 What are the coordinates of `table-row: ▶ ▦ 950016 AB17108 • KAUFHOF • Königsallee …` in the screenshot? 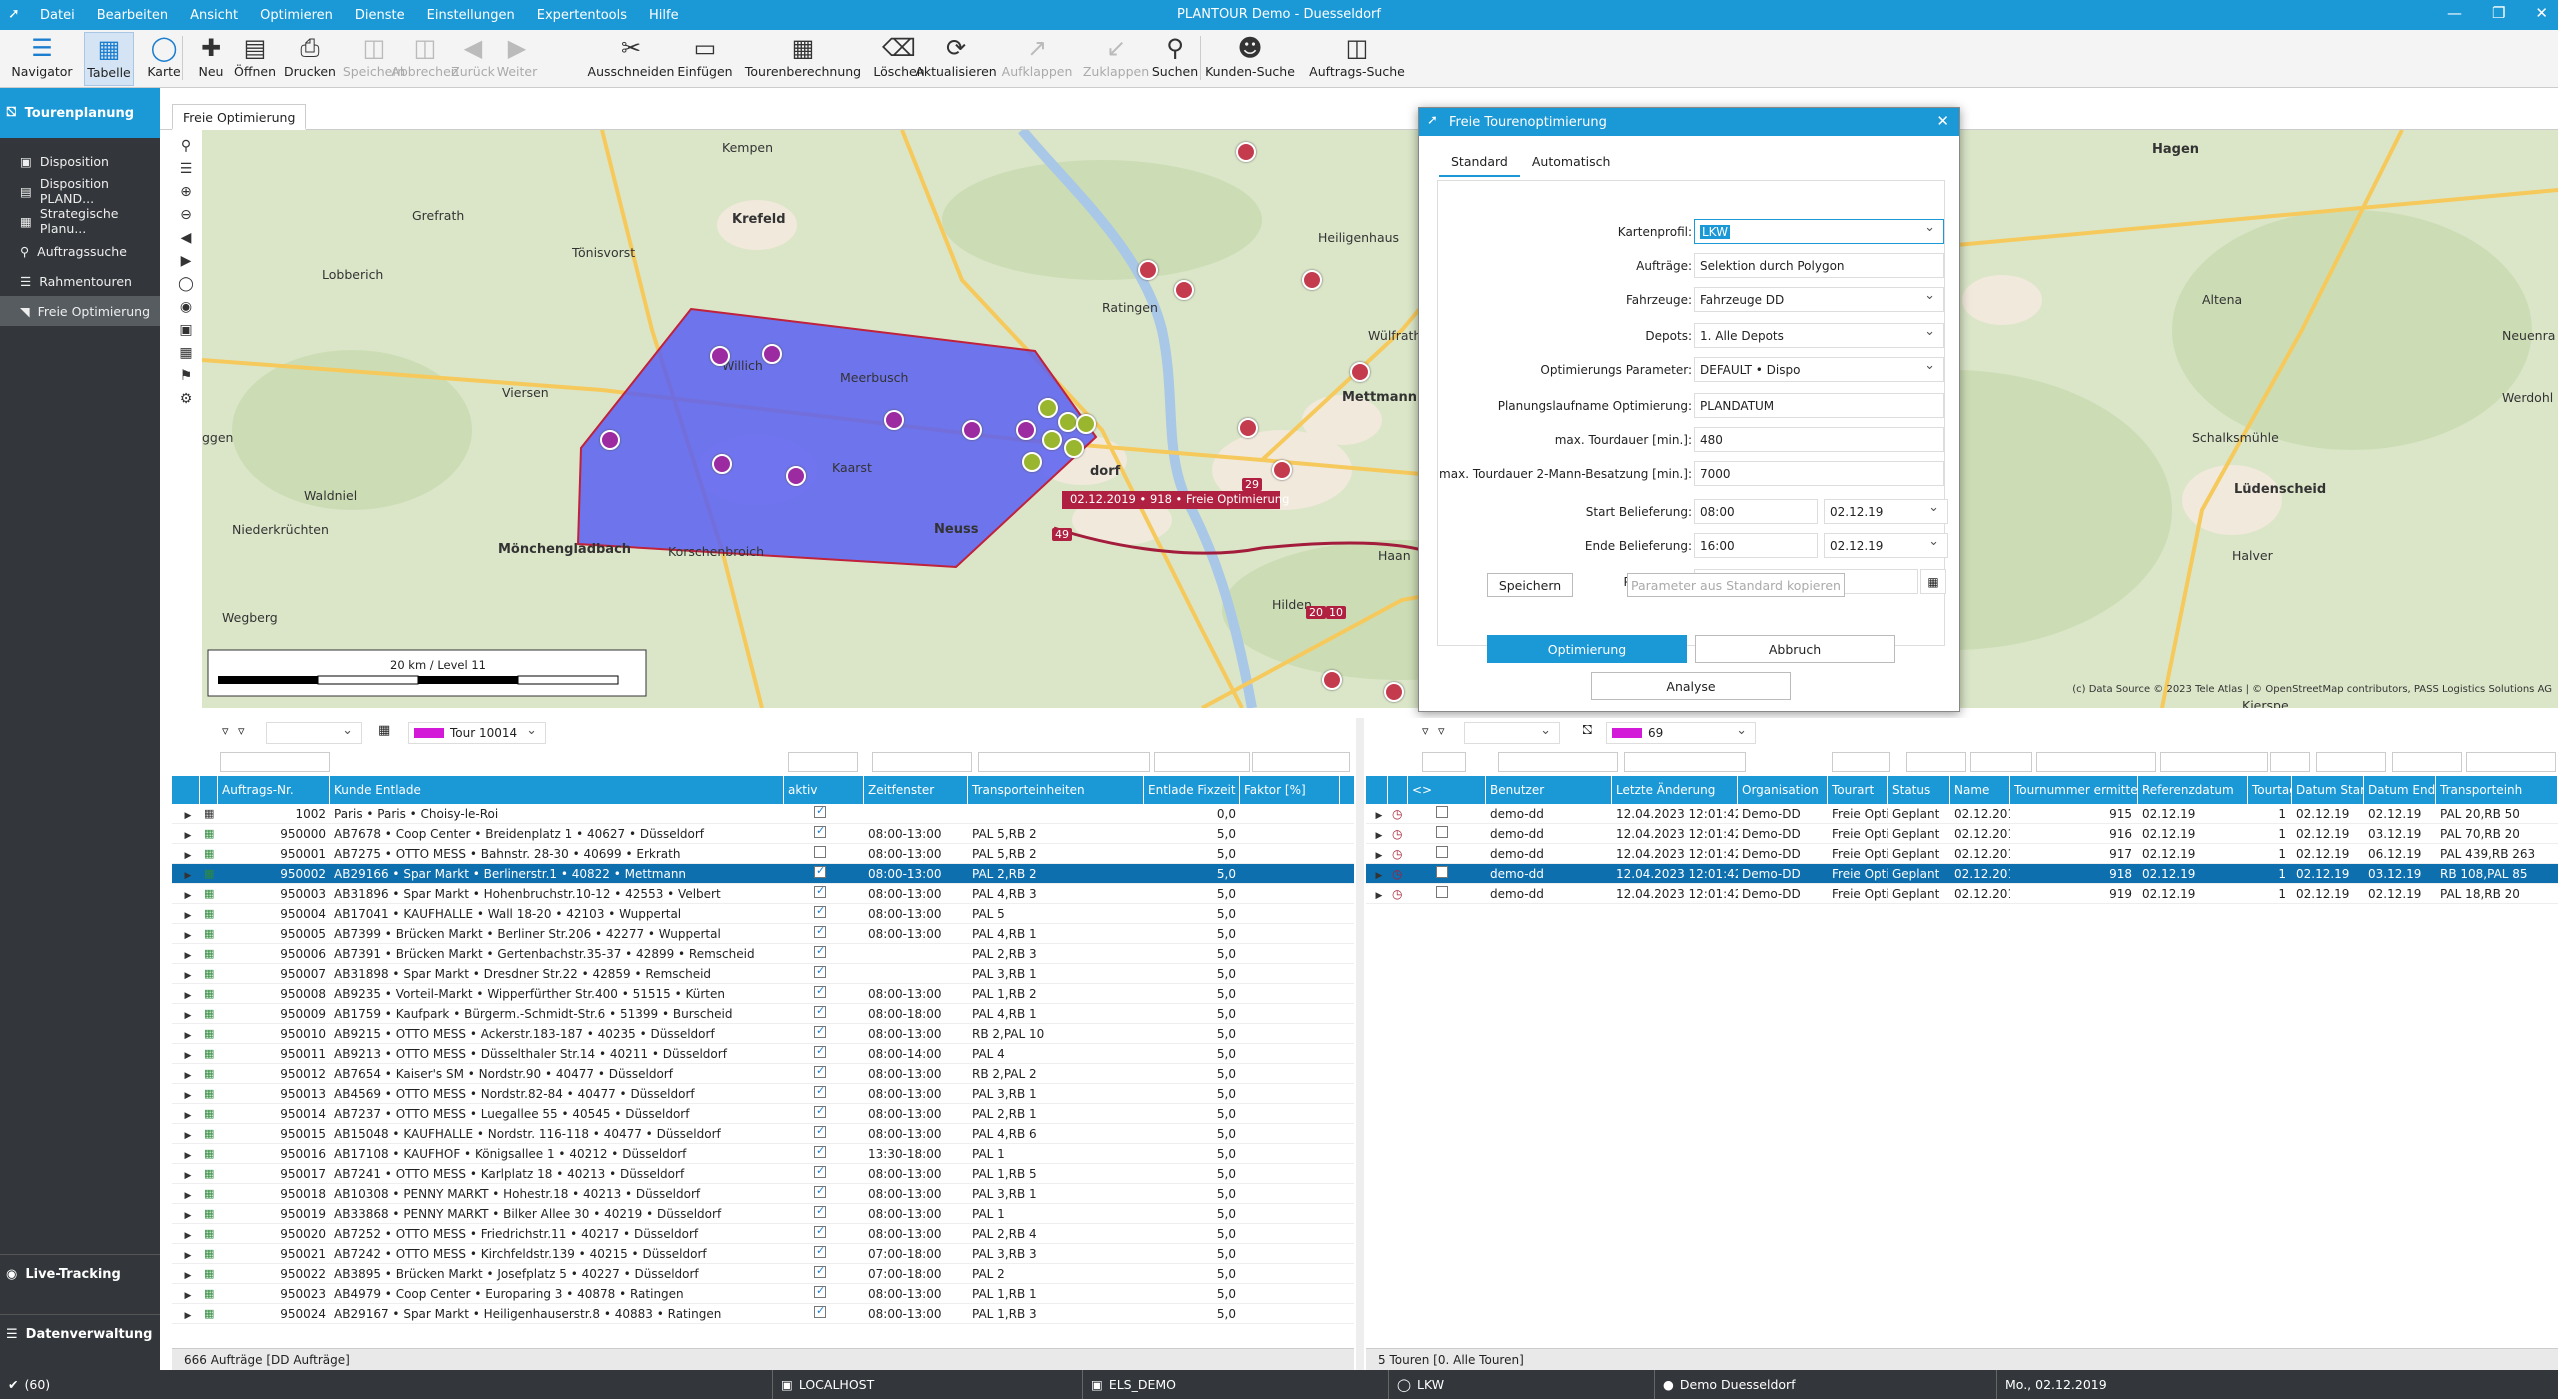 It's located at (763, 1154).